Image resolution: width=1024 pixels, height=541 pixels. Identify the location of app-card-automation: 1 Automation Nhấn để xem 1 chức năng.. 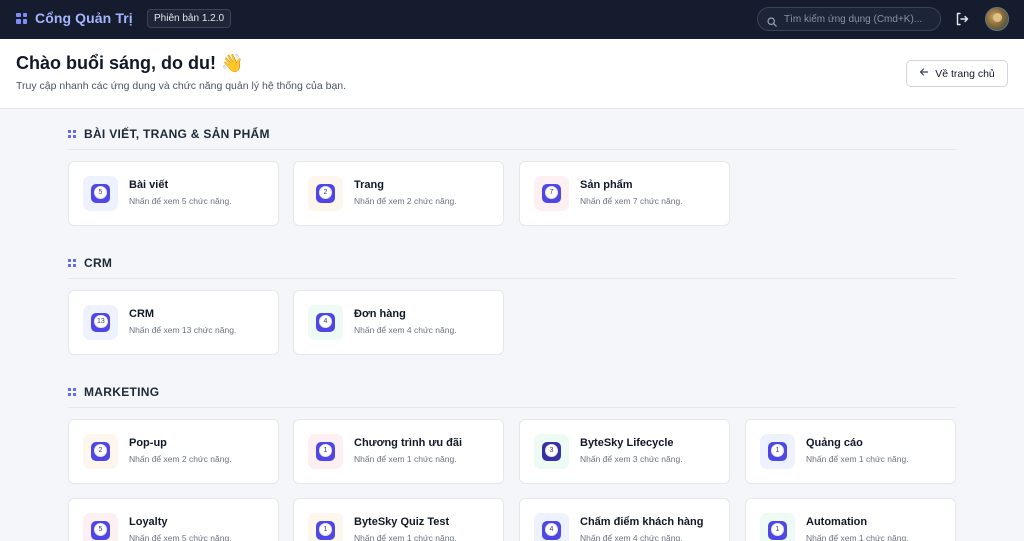
(850, 519).